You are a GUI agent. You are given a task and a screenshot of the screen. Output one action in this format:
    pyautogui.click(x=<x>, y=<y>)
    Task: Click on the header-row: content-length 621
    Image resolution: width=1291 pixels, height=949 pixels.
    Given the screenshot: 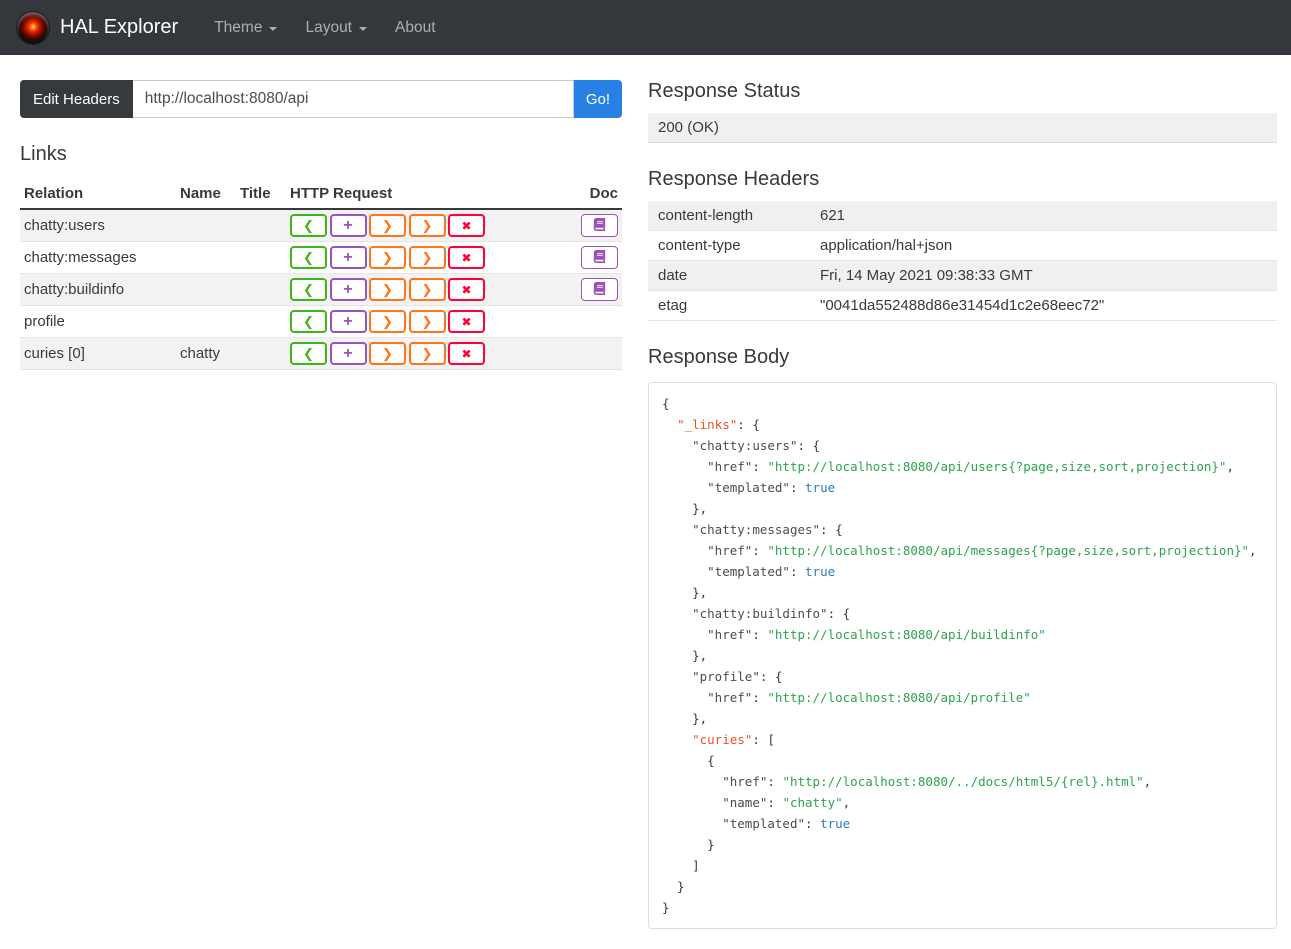 What is the action you would take?
    pyautogui.click(x=962, y=216)
    